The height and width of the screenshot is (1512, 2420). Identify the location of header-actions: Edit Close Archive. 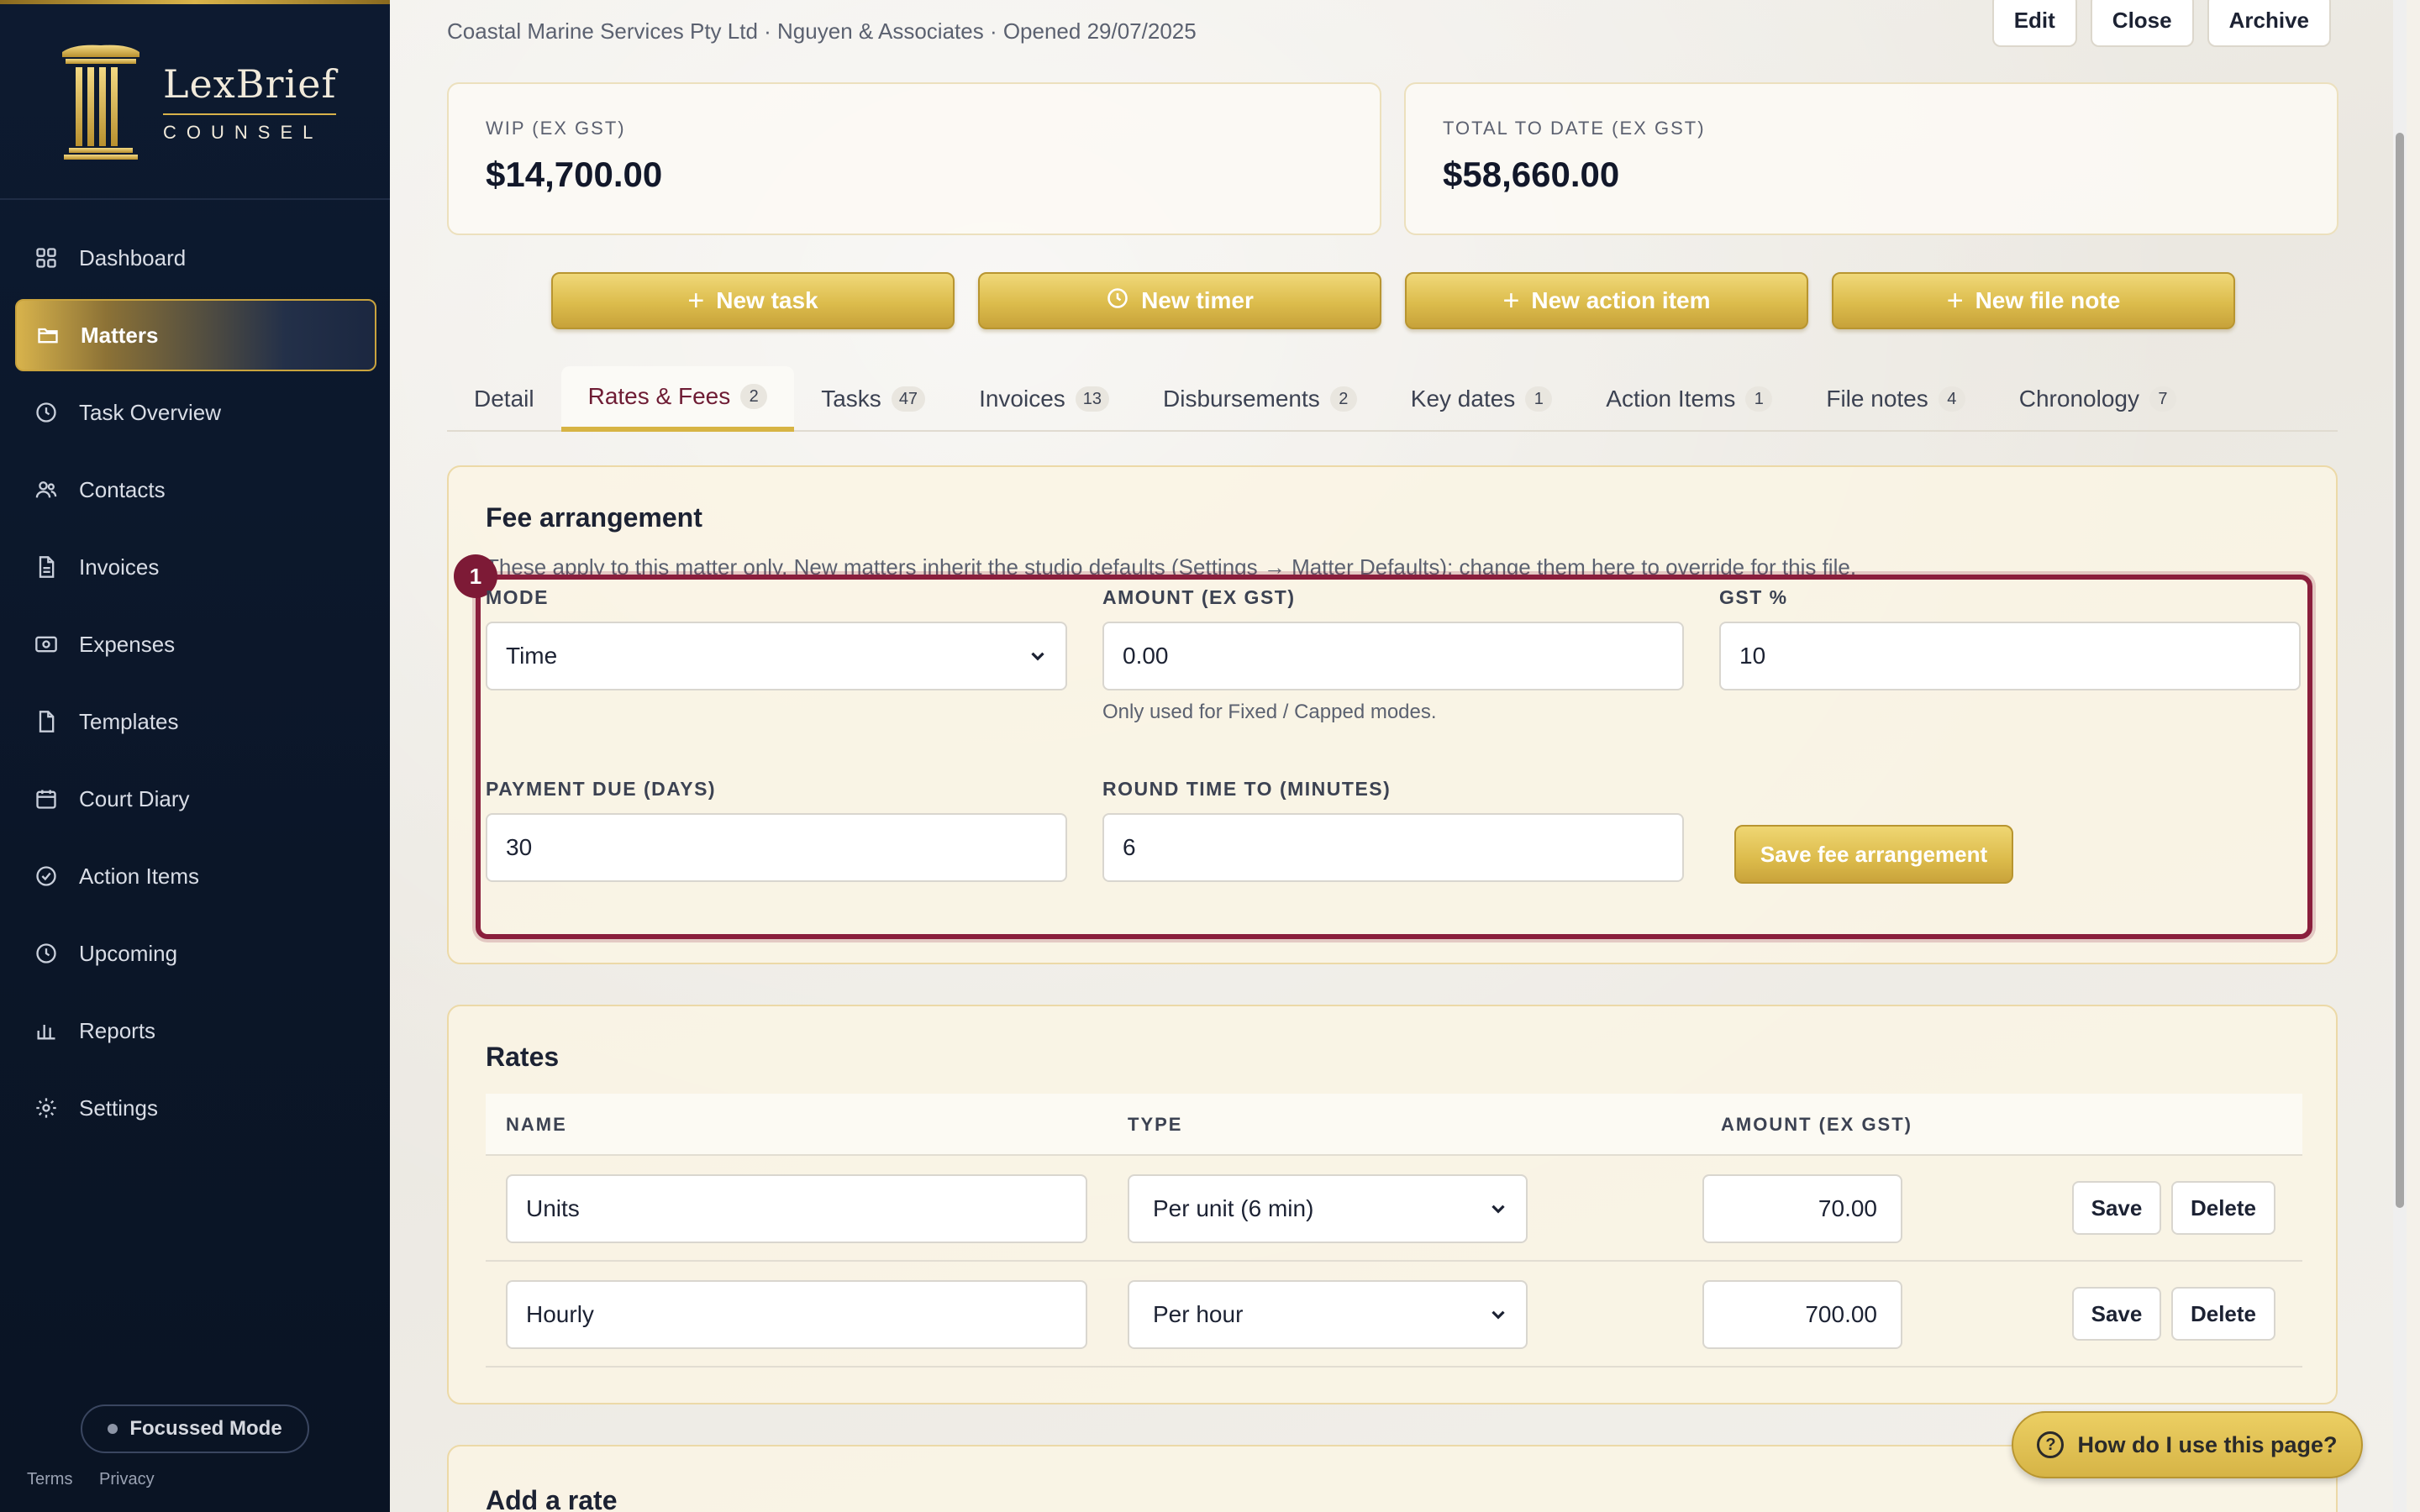
(2161, 23).